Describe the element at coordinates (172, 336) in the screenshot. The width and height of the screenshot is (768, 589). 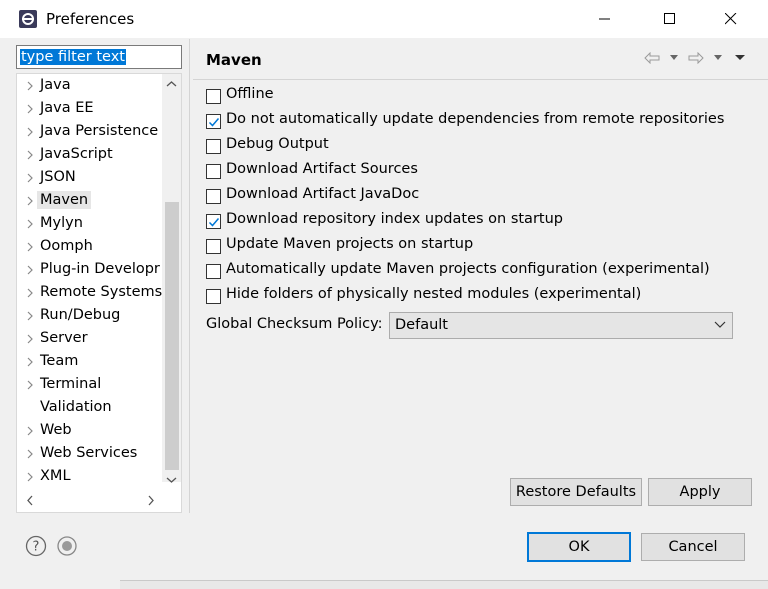
I see `scrollbar-thumb` at that location.